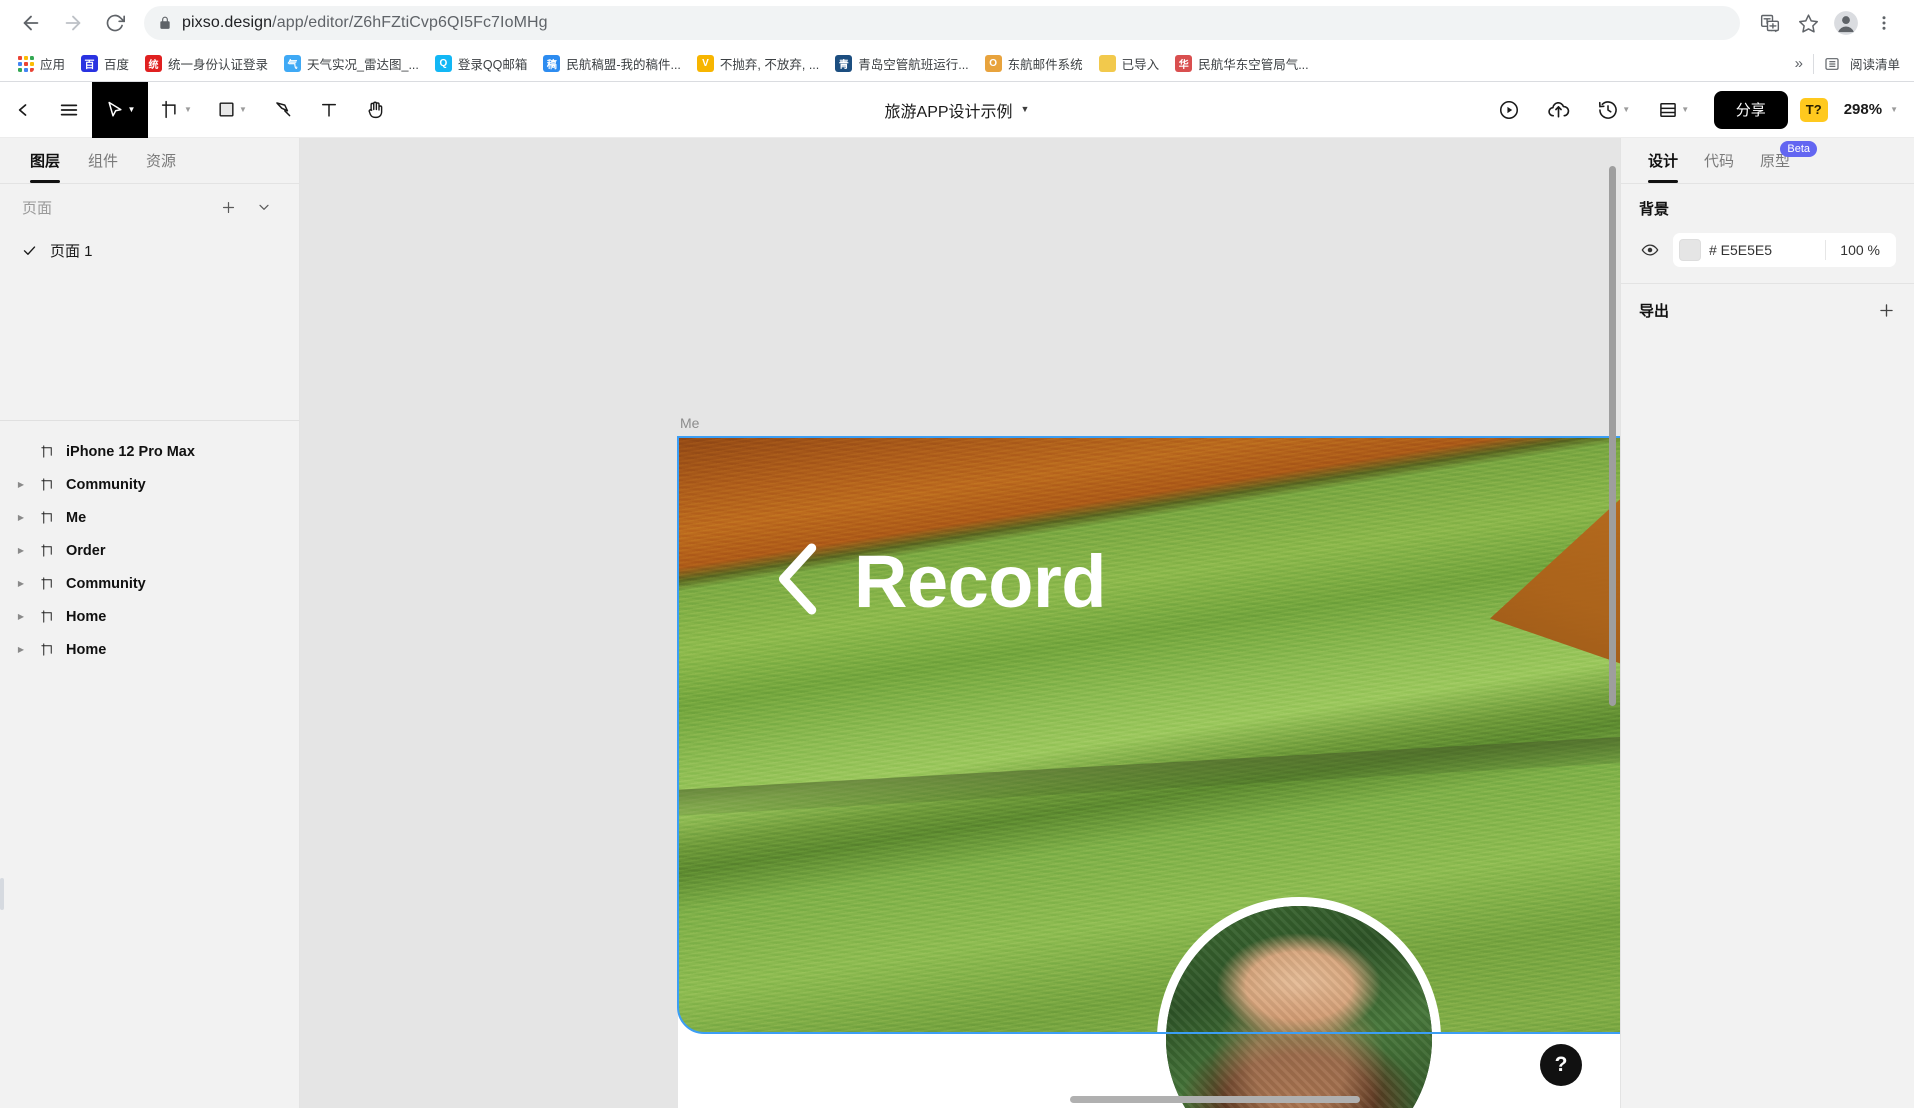  Describe the element at coordinates (1750, 109) in the screenshot. I see `share-button: 分享` at that location.